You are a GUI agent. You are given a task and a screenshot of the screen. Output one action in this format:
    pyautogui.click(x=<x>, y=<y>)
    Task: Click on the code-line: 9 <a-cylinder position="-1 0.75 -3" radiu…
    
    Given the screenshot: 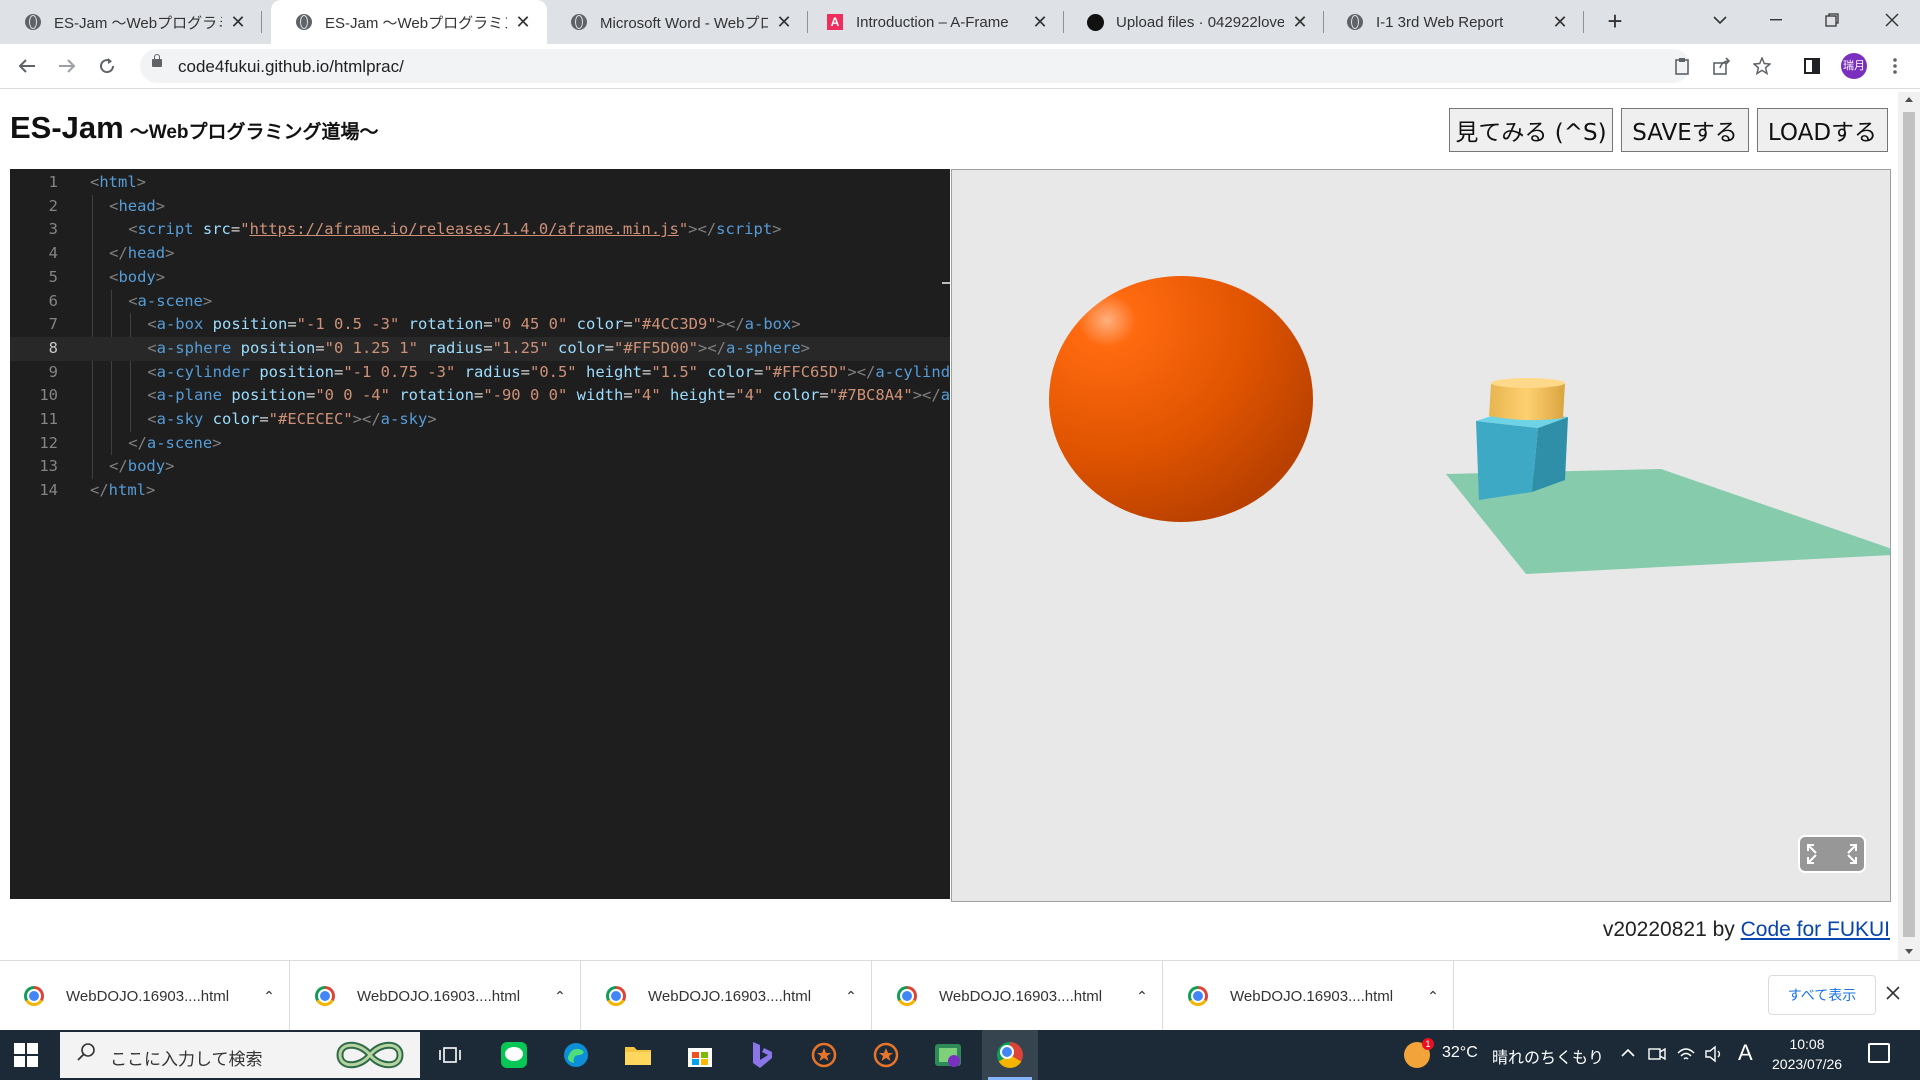 What is the action you would take?
    pyautogui.click(x=480, y=373)
    